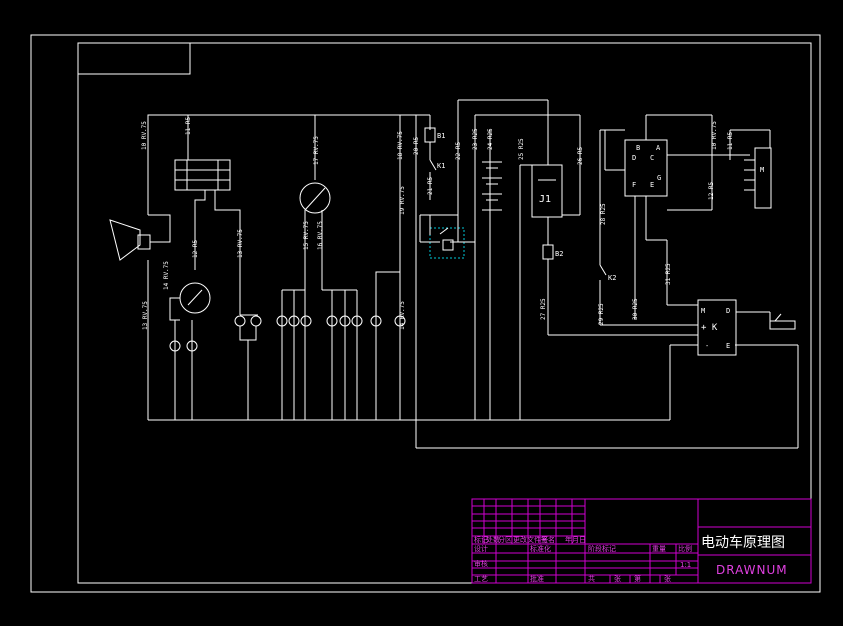 This screenshot has height=626, width=843. Describe the element at coordinates (548, 539) in the screenshot. I see `tb-header-4: 签名` at that location.